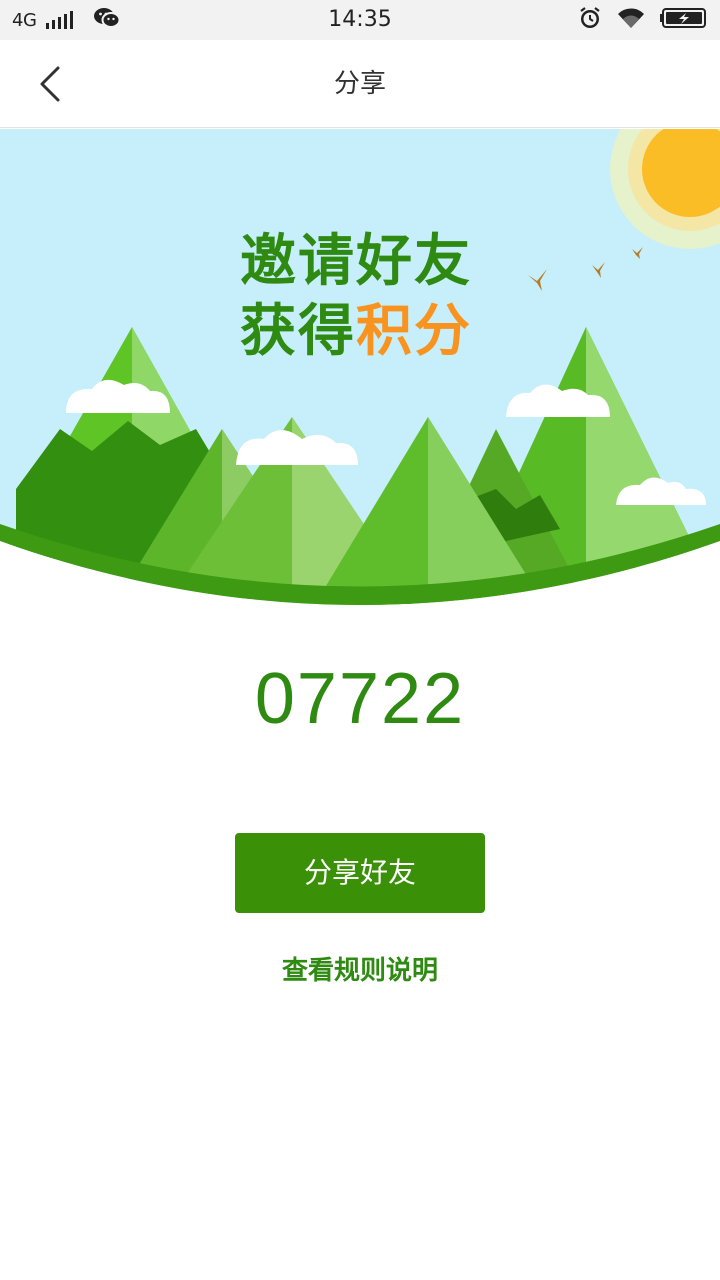 This screenshot has width=720, height=1280. What do you see at coordinates (360, 873) in the screenshot?
I see `share-friends-button: 分享好友` at bounding box center [360, 873].